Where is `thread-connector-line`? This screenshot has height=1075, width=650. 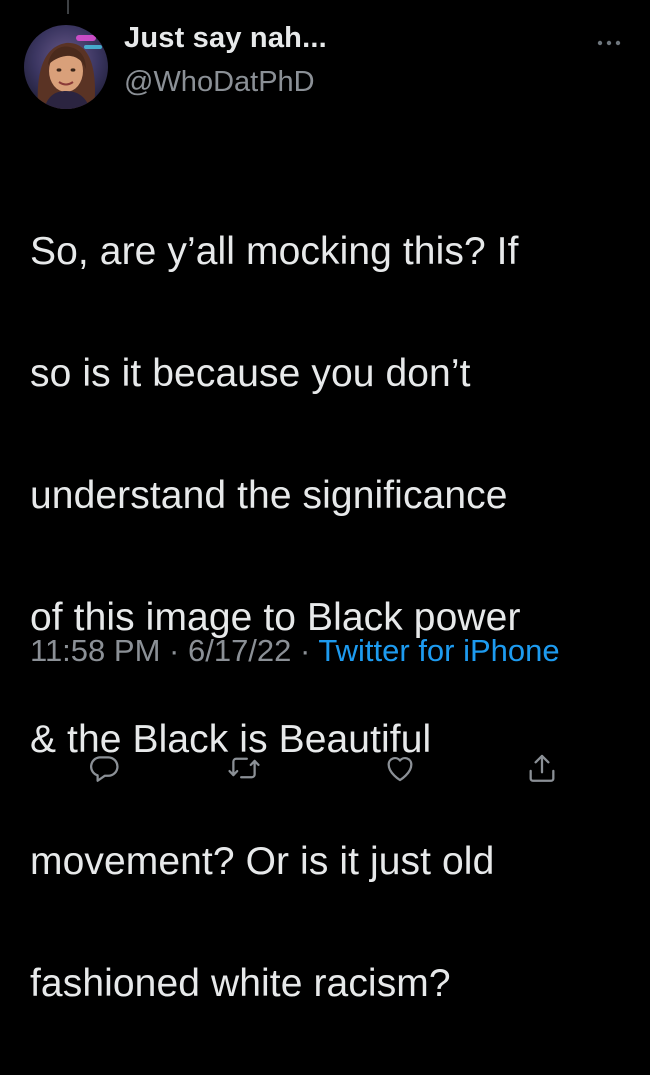
thread-connector-line is located at coordinates (68, 7).